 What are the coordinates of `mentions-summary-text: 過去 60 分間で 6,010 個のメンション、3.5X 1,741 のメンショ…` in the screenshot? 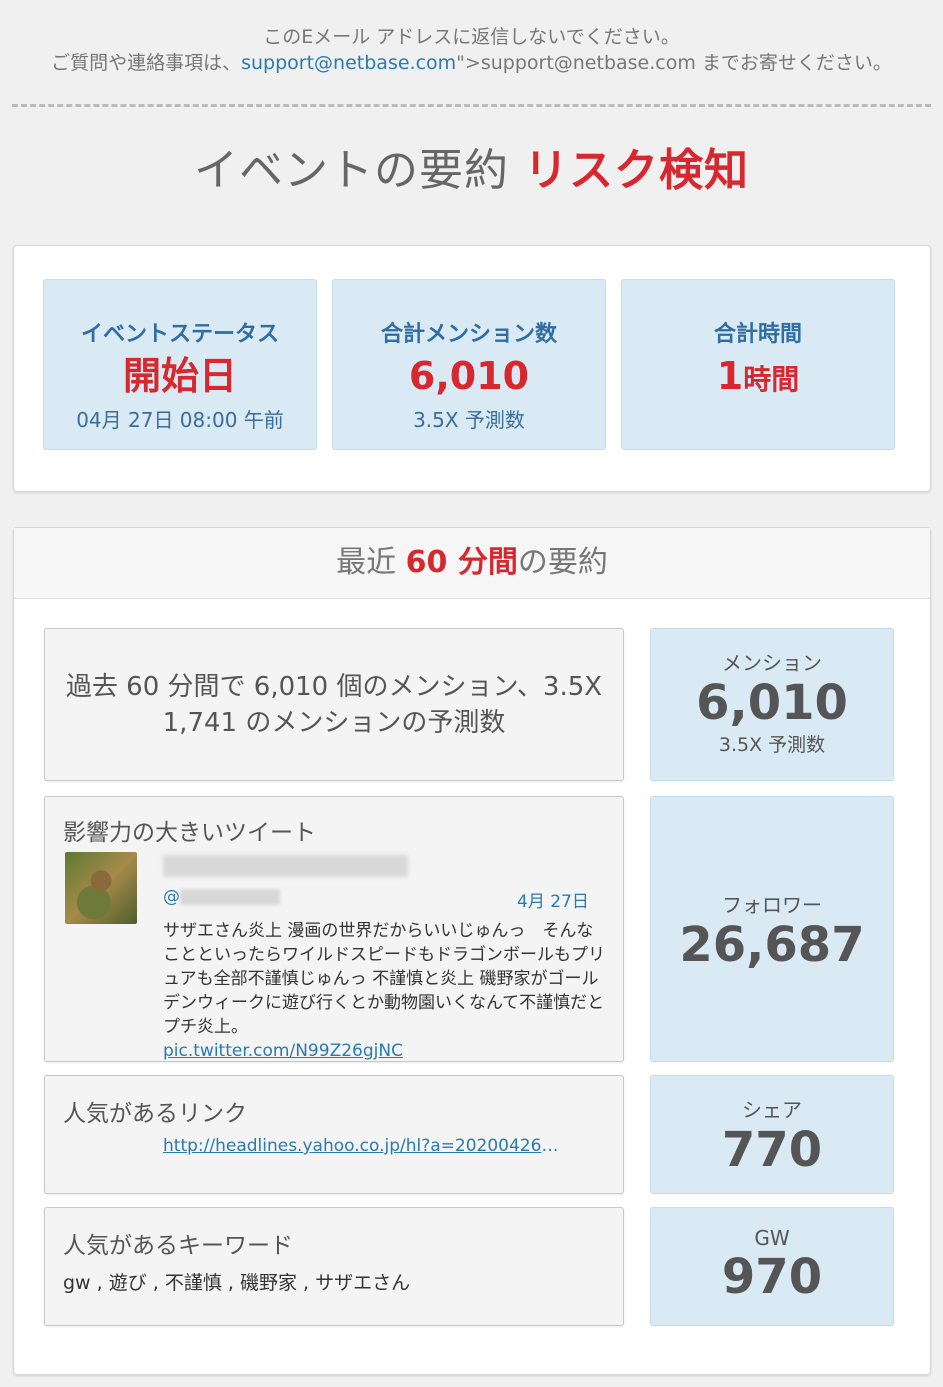 It's located at (334, 705).